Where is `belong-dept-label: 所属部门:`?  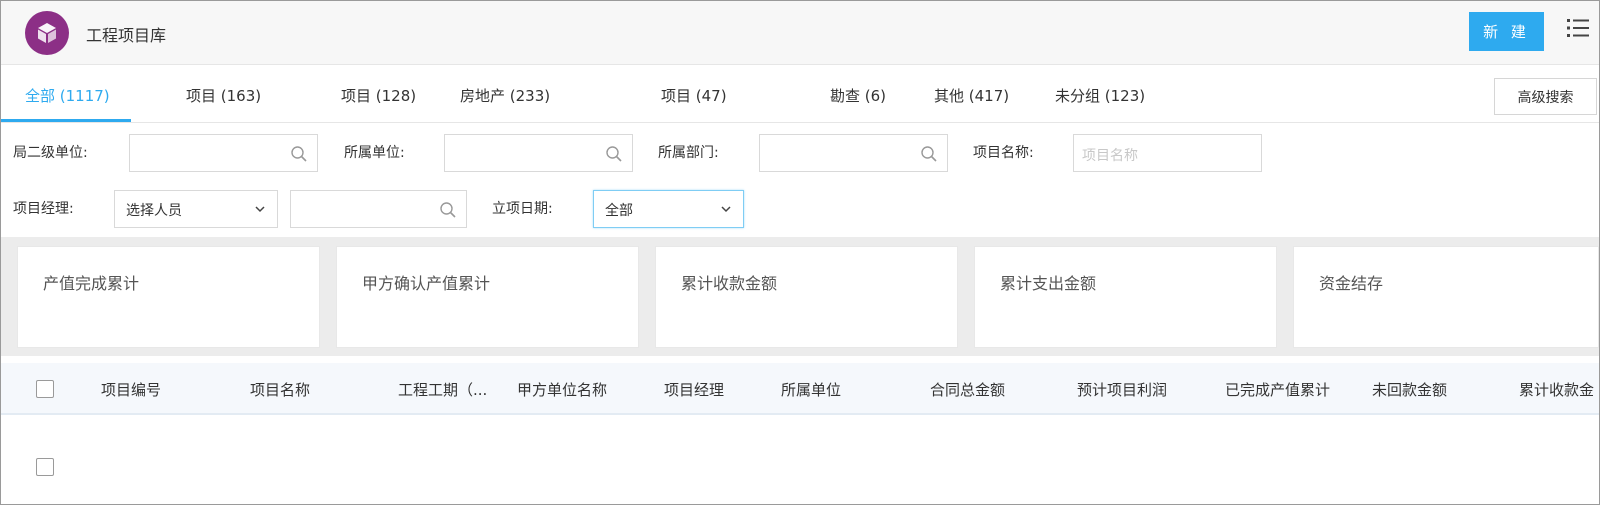 belong-dept-label: 所属部门: is located at coordinates (688, 153).